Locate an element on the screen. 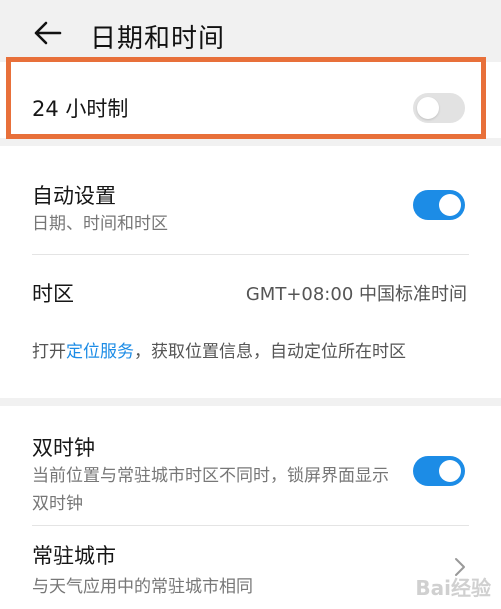 This screenshot has height=609, width=501. back-arrow-icon is located at coordinates (47, 33).